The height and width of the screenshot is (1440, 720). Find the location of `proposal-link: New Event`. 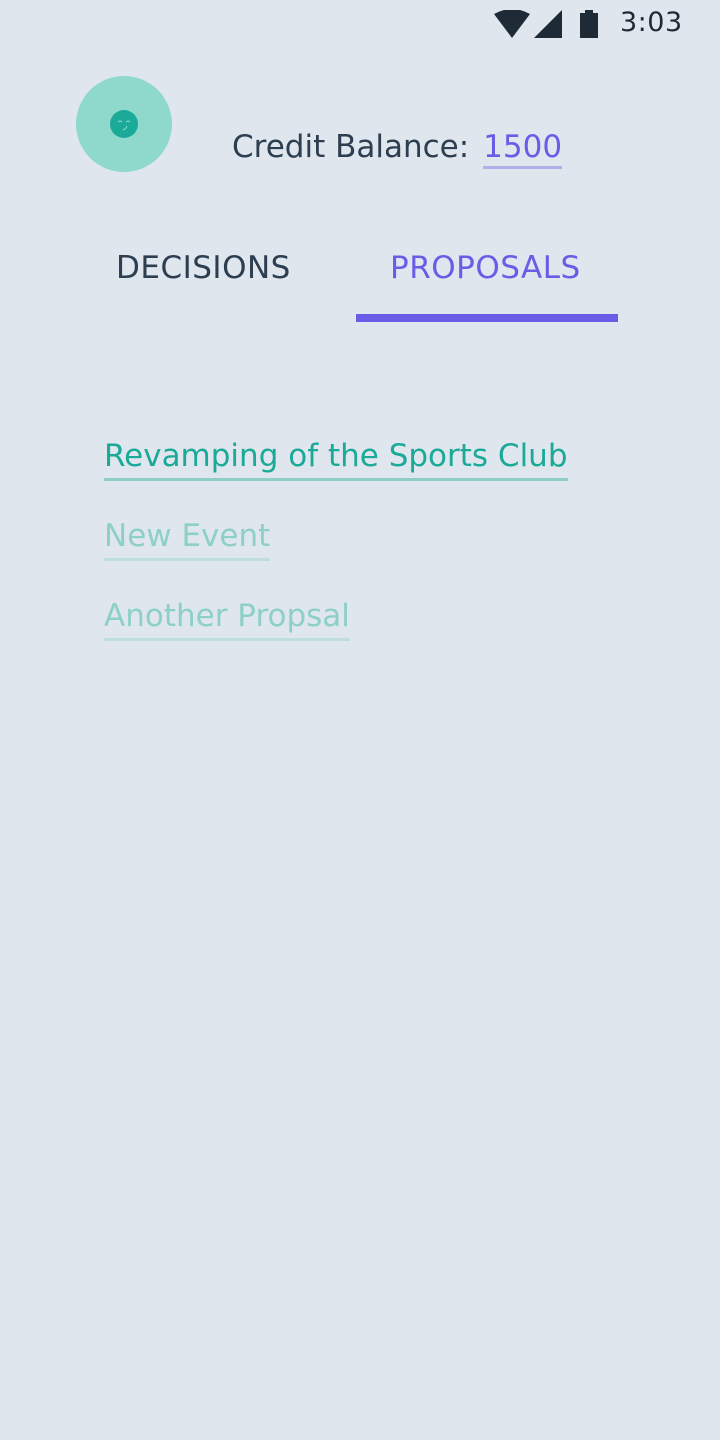

proposal-link: New Event is located at coordinates (187, 538).